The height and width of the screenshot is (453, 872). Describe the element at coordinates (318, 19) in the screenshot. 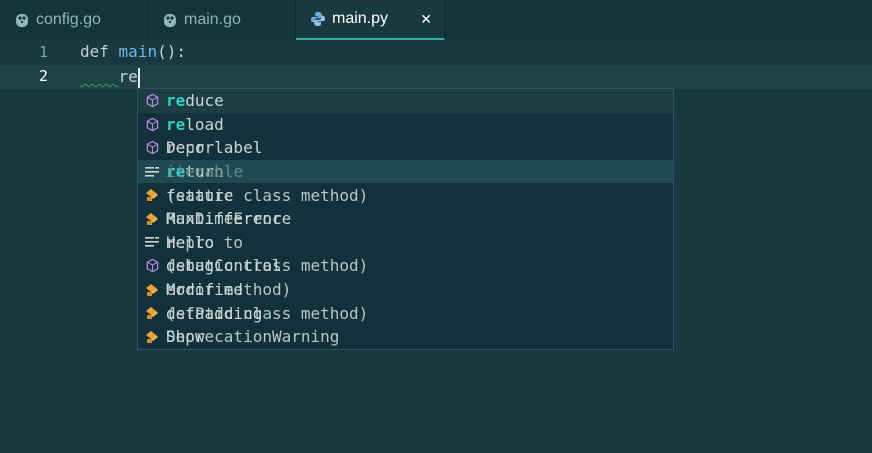

I see `python-icon` at that location.